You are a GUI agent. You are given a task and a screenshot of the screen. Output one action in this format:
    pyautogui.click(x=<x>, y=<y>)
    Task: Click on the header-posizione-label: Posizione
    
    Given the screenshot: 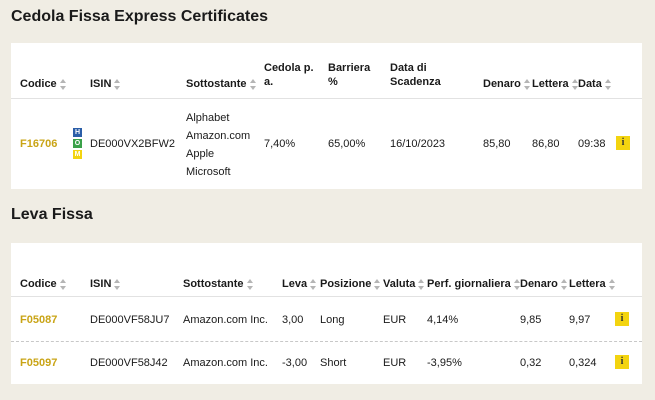 What is the action you would take?
    pyautogui.click(x=346, y=284)
    